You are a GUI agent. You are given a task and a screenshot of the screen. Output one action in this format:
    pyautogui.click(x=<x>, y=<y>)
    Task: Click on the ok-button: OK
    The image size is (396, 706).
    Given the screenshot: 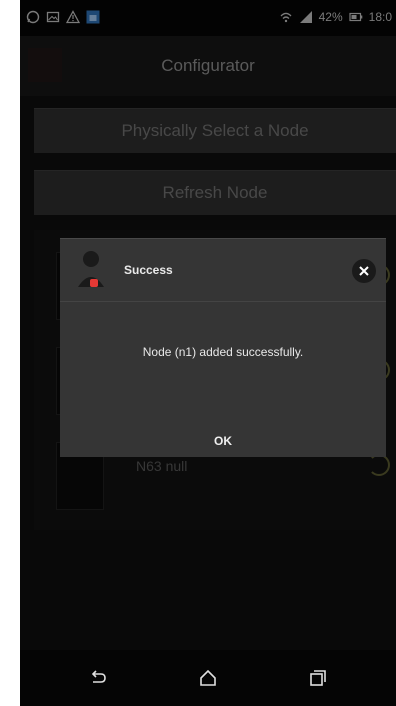 What is the action you would take?
    pyautogui.click(x=223, y=436)
    